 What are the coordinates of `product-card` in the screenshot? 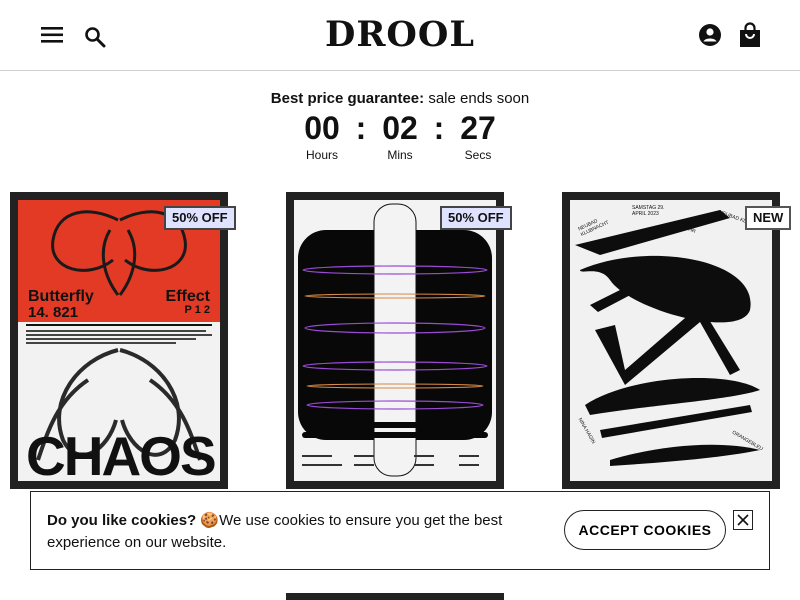 It's located at (395, 340).